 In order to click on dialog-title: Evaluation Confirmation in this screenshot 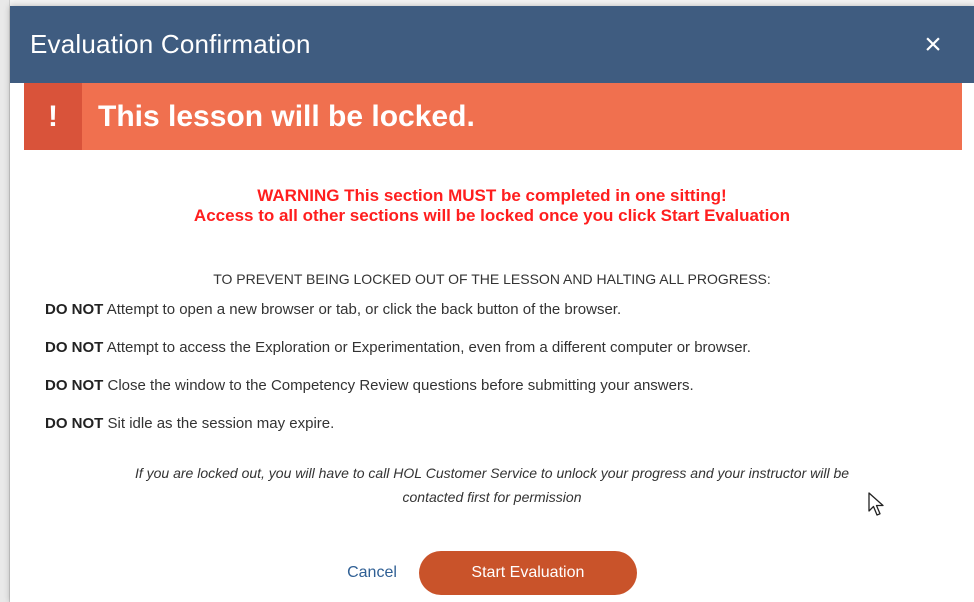, I will do `click(170, 44)`.